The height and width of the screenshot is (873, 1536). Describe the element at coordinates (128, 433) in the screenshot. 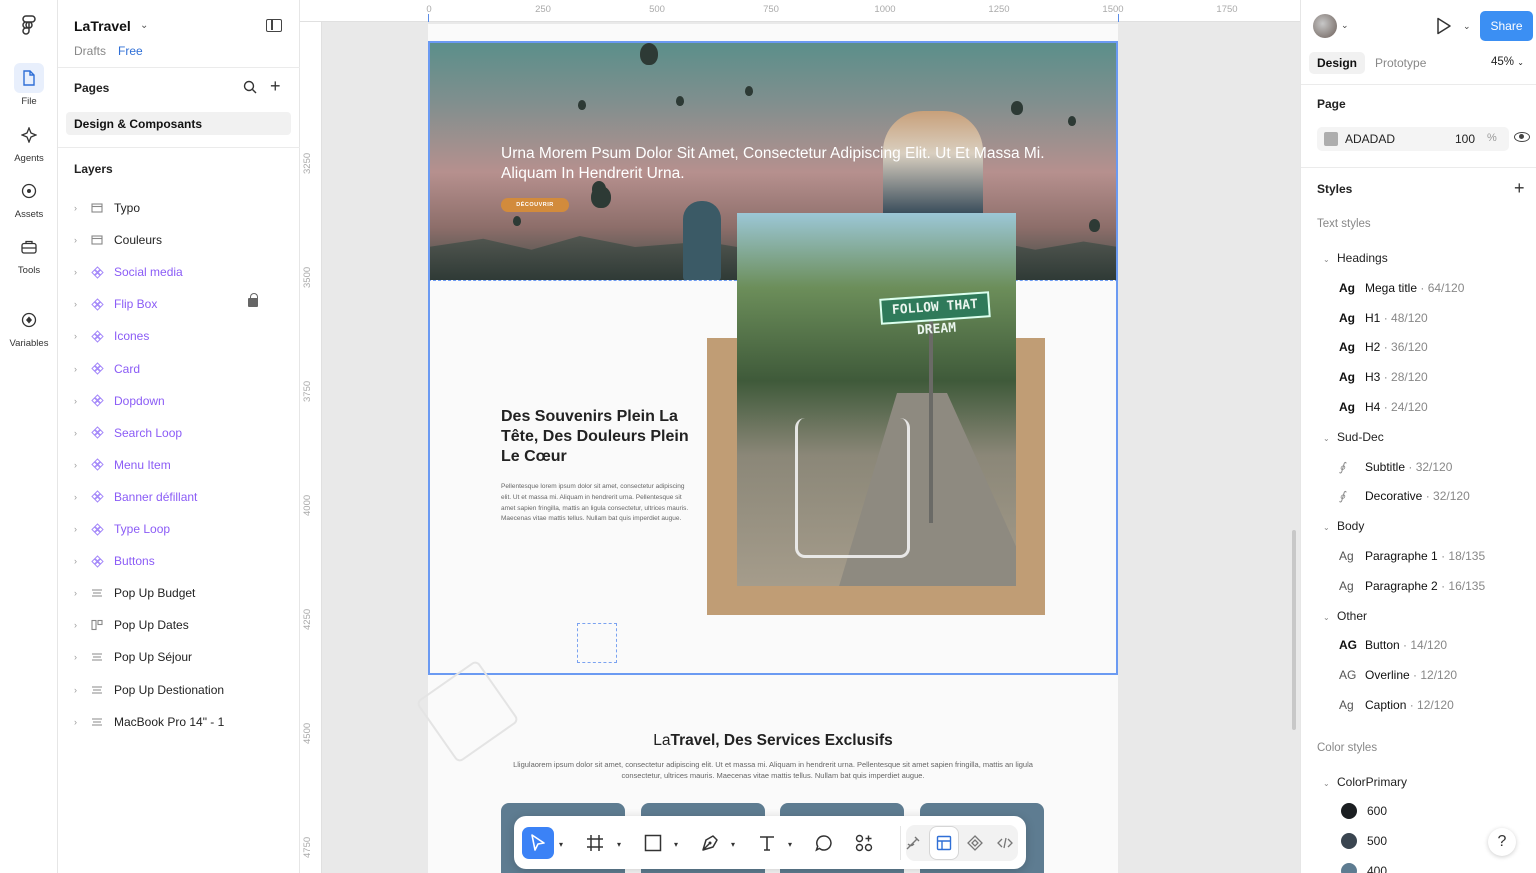

I see `layer-row: › Search Loop` at that location.